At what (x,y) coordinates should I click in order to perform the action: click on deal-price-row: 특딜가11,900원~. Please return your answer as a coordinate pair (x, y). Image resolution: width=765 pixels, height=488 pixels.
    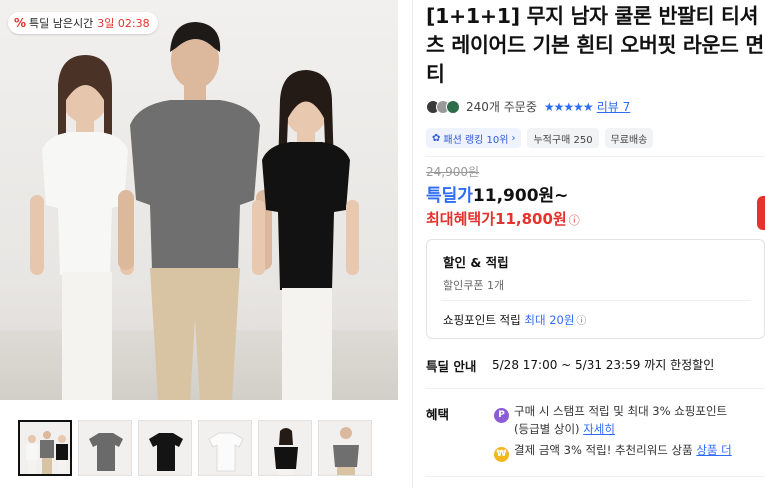
    Looking at the image, I should click on (497, 193).